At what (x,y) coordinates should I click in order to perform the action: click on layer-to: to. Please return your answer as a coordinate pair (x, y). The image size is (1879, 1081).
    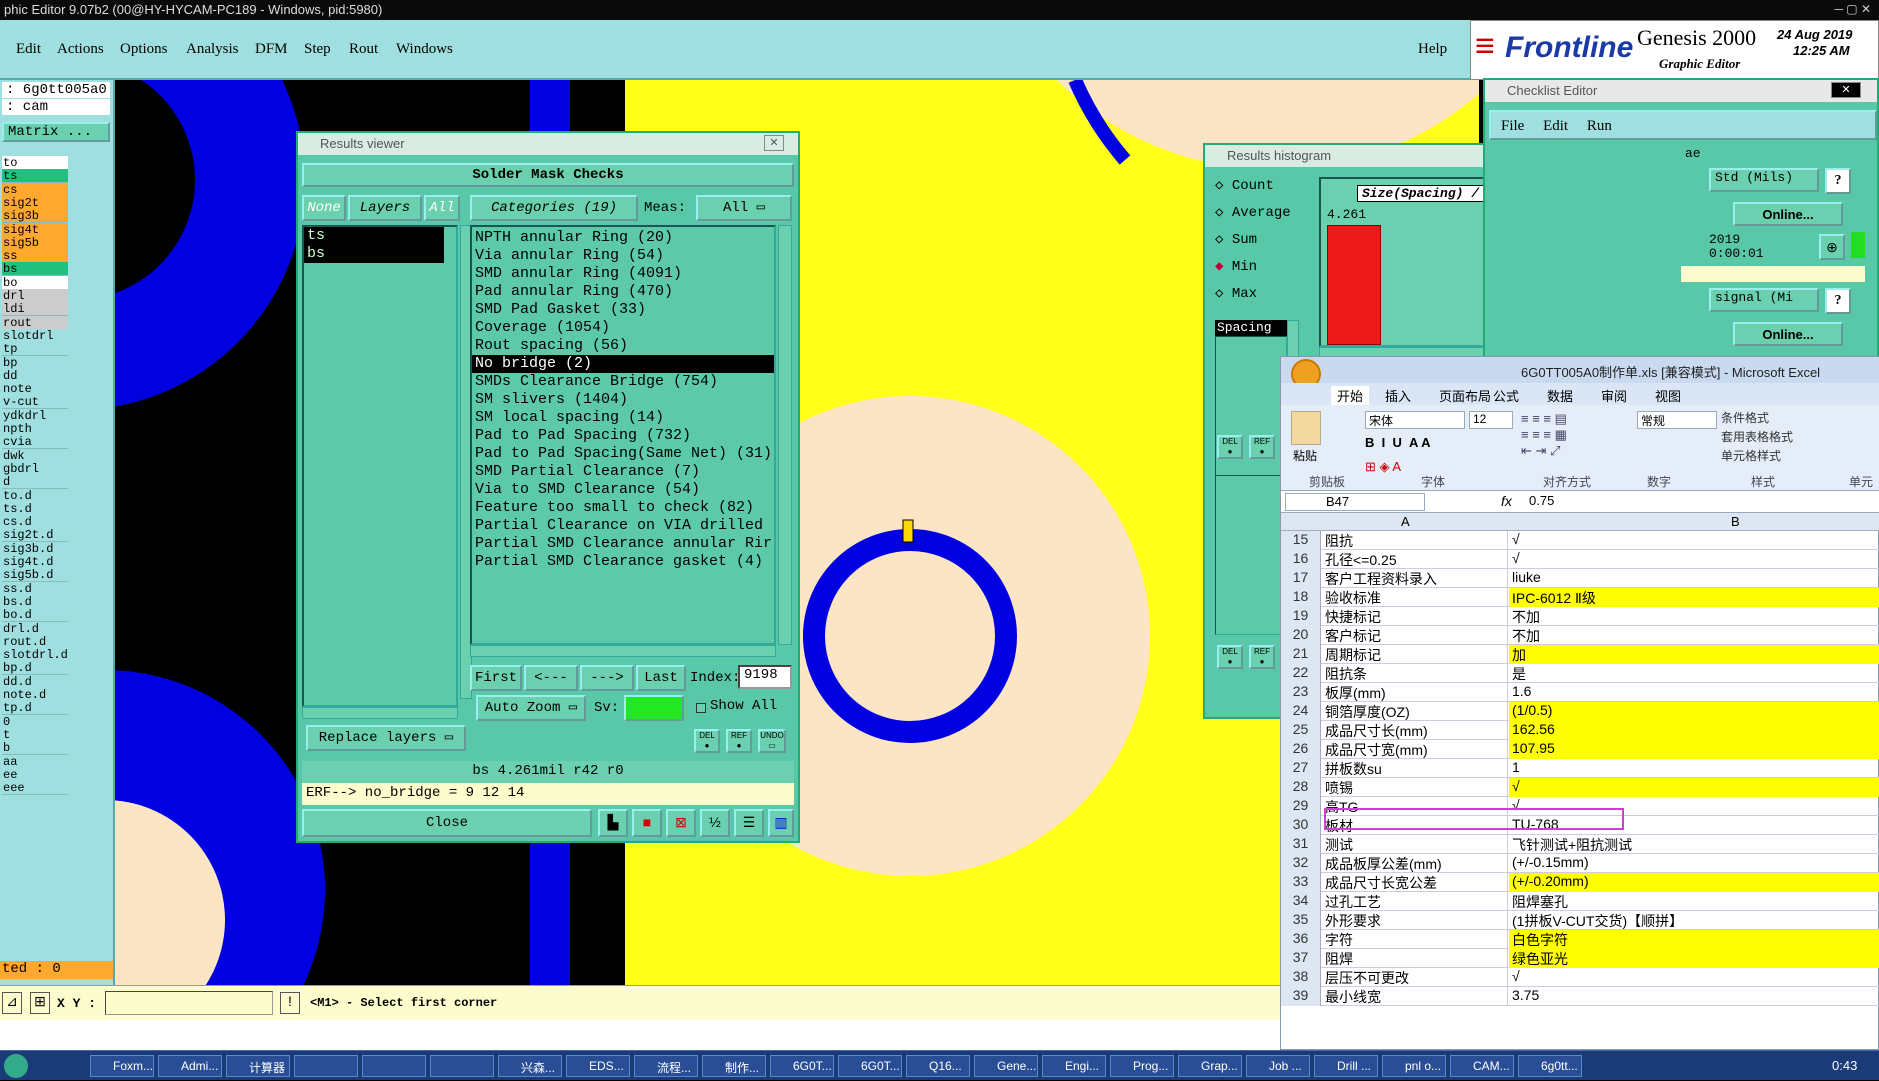
    Looking at the image, I should click on (35, 163).